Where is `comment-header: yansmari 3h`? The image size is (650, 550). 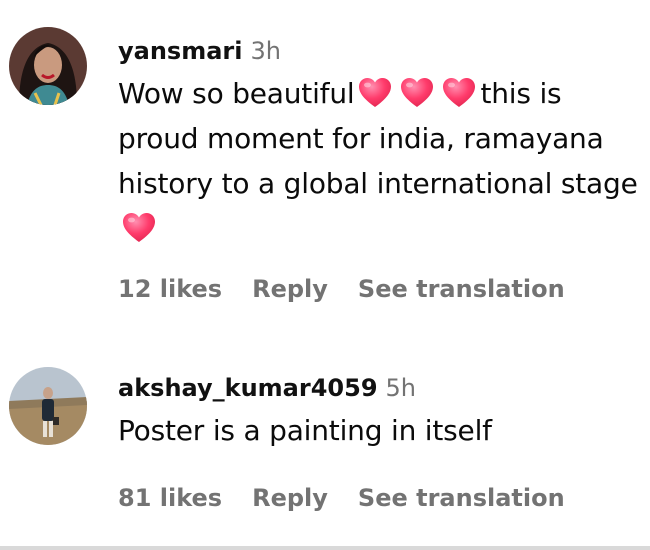 comment-header: yansmari 3h is located at coordinates (382, 51).